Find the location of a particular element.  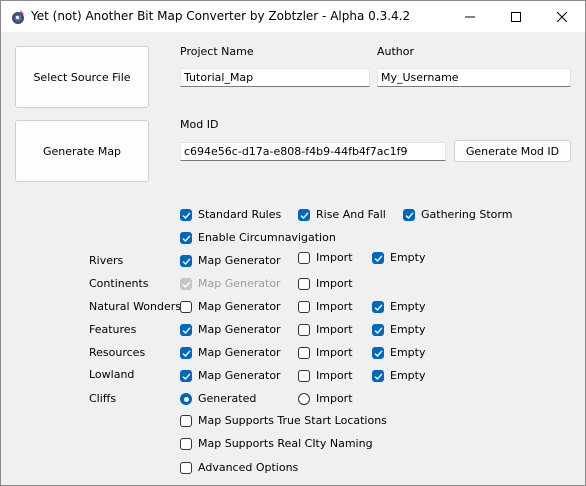

rise-and-fall-checkbox: Rise And Fall is located at coordinates (342, 215).